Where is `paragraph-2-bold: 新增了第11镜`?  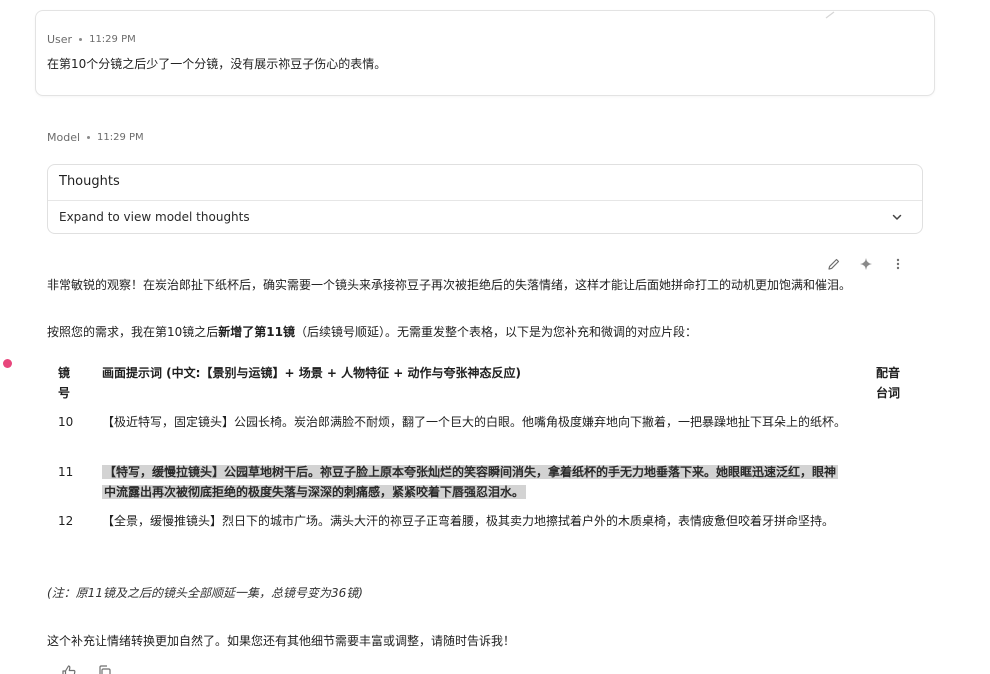
paragraph-2-bold: 新增了第11镜 is located at coordinates (256, 332).